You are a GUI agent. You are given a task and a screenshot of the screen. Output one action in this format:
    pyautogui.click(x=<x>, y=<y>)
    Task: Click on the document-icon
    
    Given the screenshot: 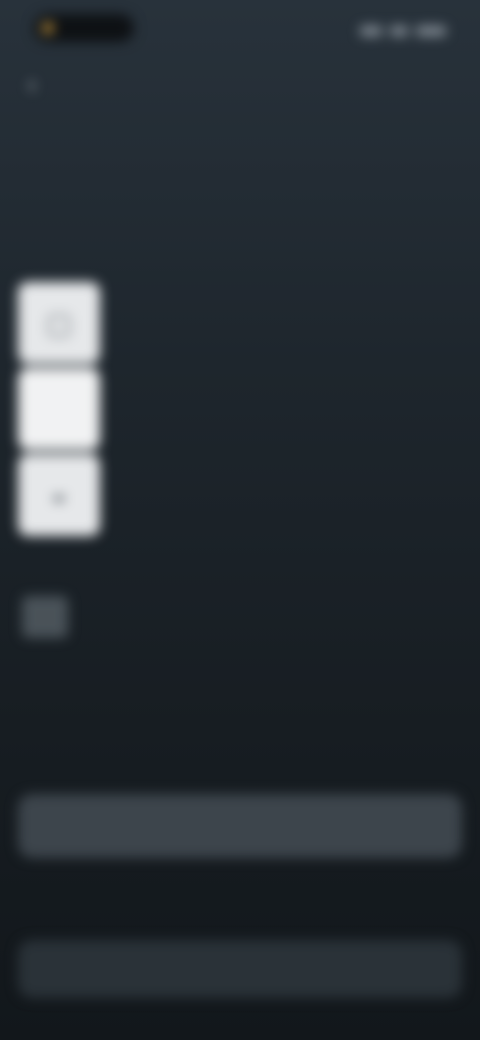 What is the action you would take?
    pyautogui.click(x=45, y=617)
    